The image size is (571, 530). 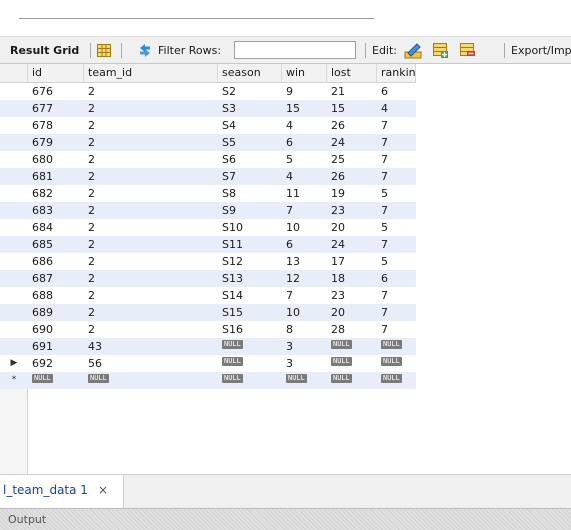 I want to click on cell-season: S4, so click(x=250, y=125).